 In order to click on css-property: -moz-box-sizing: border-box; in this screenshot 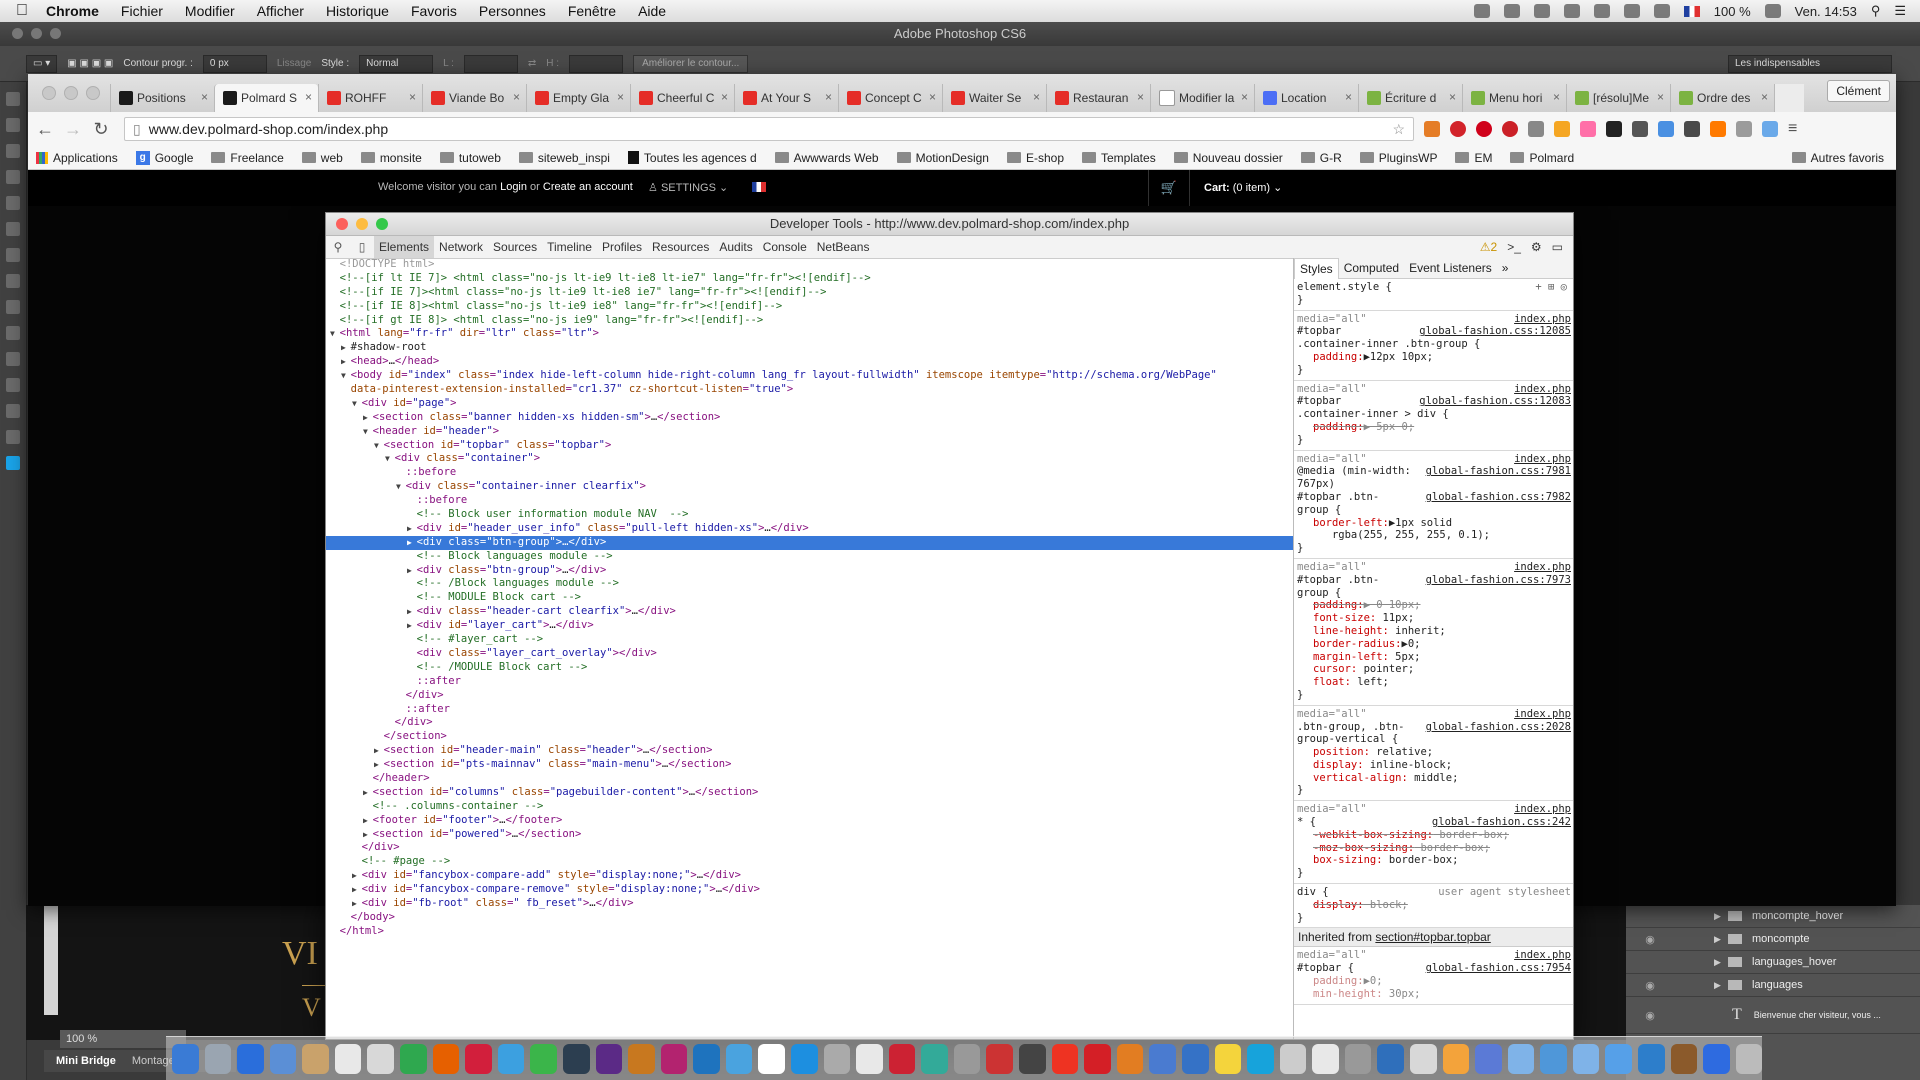, I will do `click(1434, 848)`.